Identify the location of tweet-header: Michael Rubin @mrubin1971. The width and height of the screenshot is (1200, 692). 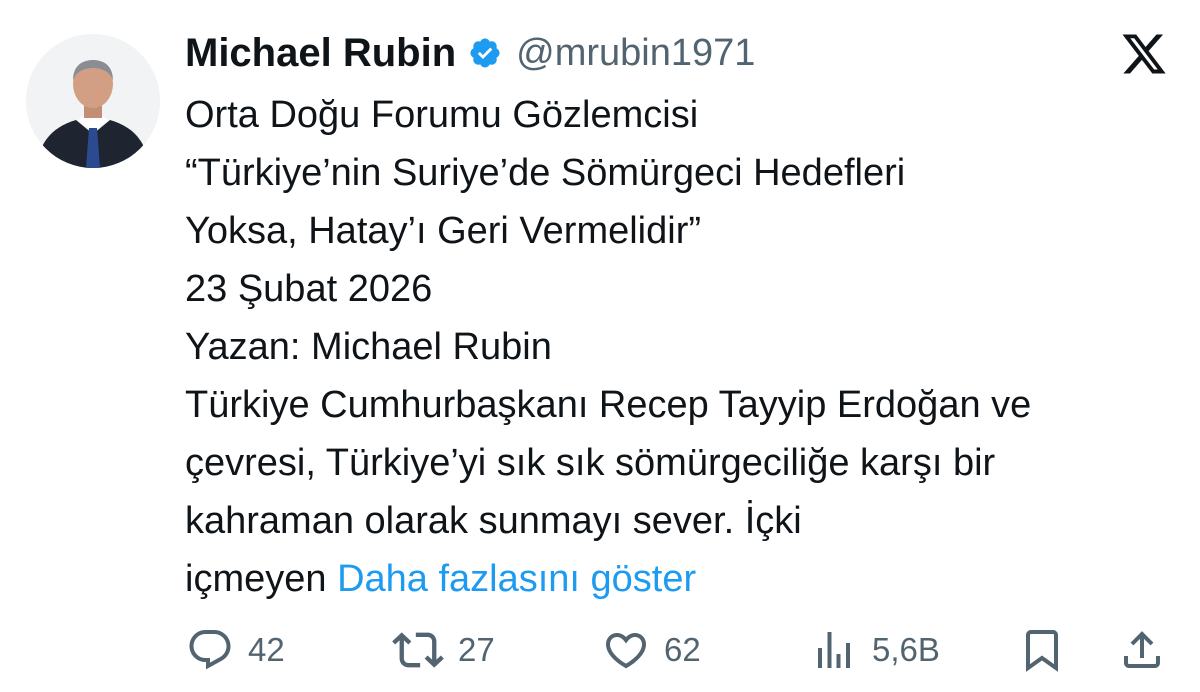
(470, 53).